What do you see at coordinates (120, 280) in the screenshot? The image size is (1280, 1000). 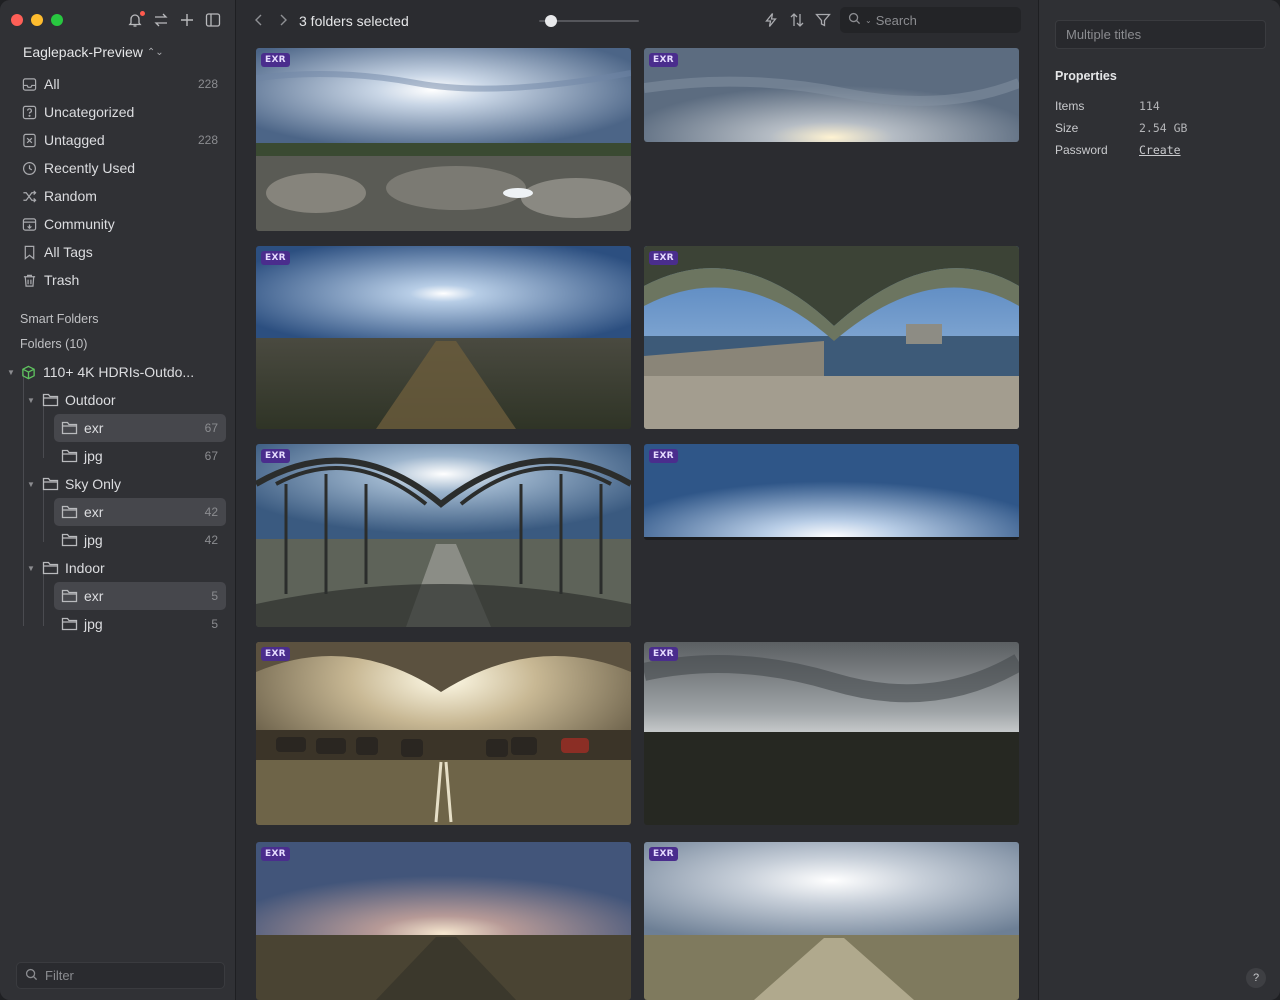 I see `sidebar-item-trash: Trash` at bounding box center [120, 280].